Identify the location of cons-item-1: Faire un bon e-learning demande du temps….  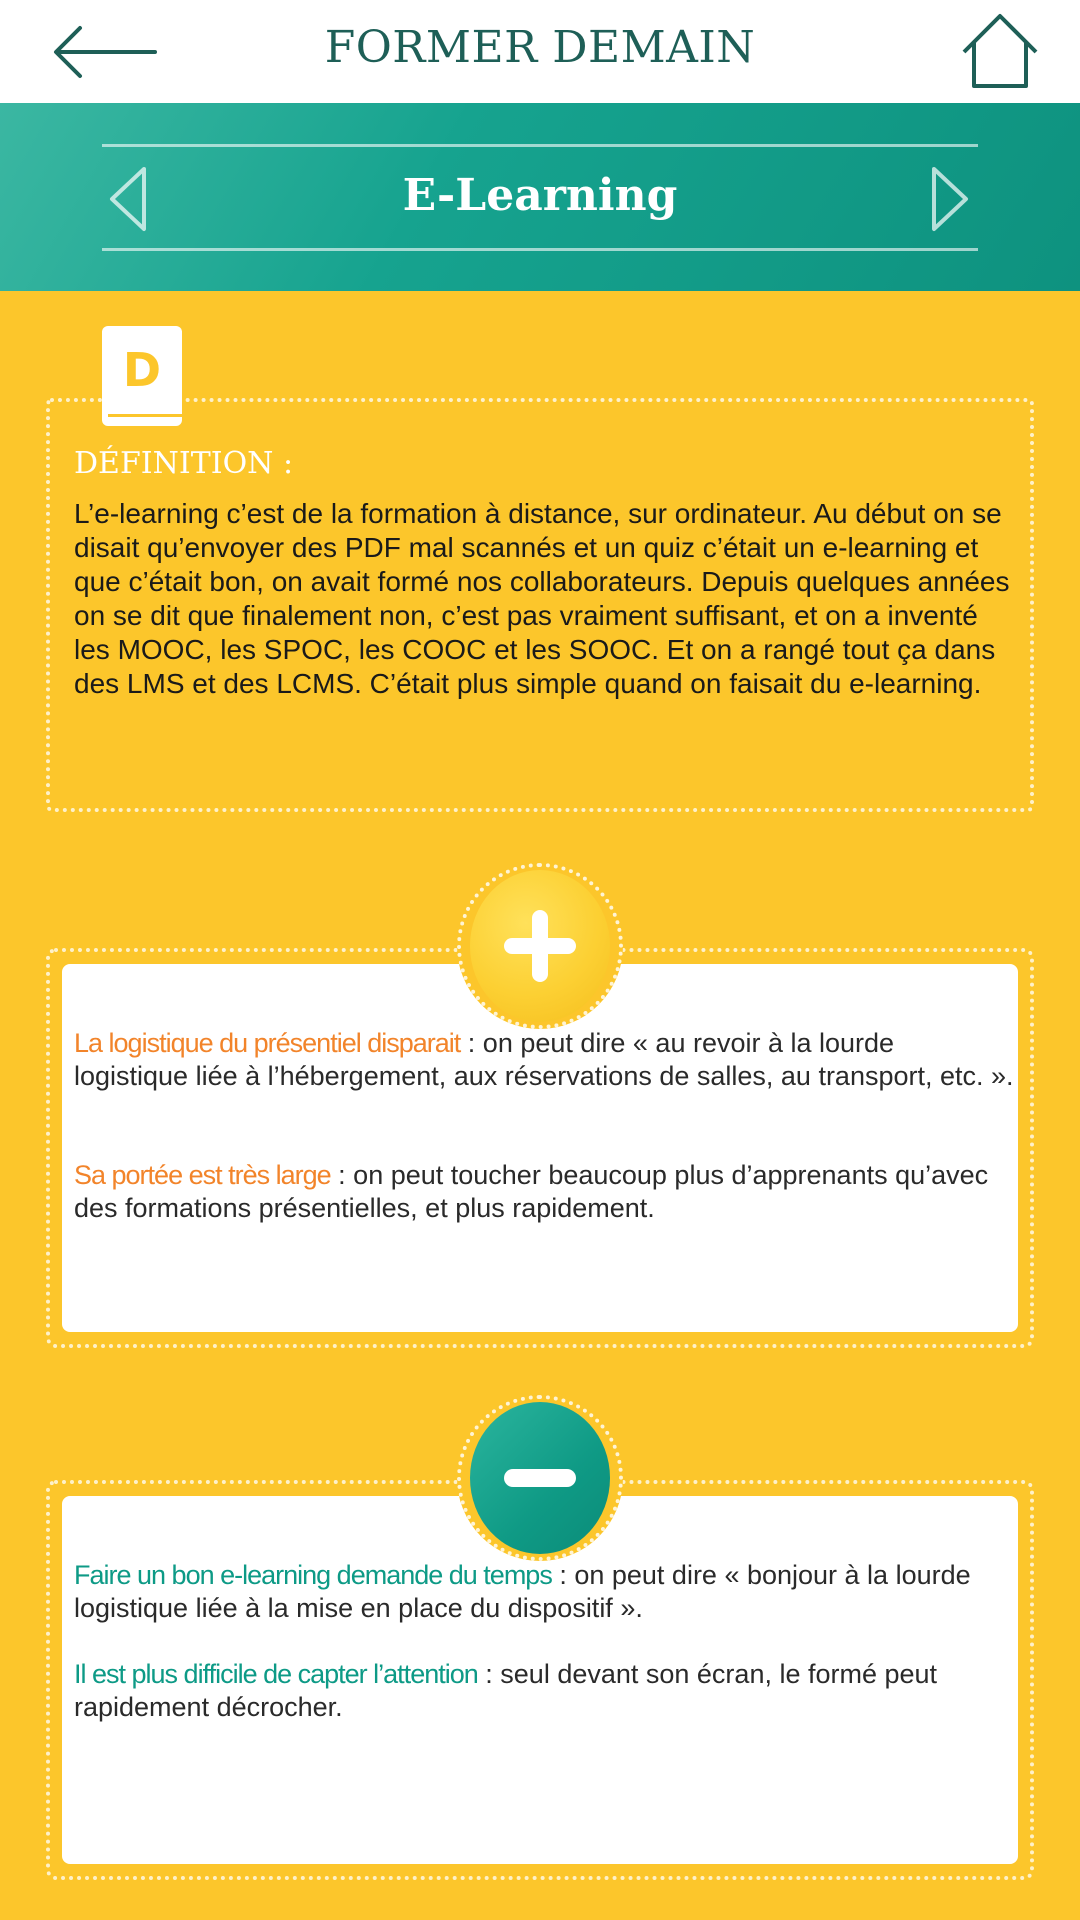
(544, 1592).